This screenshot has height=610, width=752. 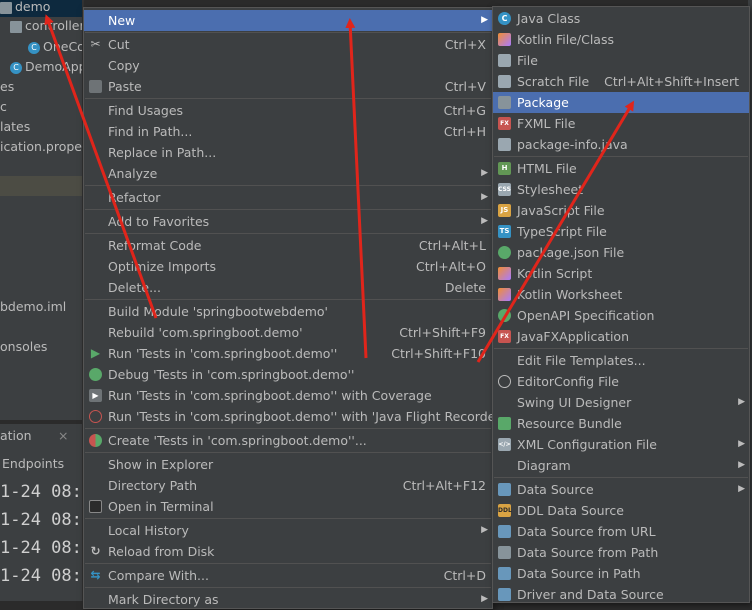 What do you see at coordinates (621, 489) in the screenshot?
I see `submenu-item-data-source: Data Source ▶` at bounding box center [621, 489].